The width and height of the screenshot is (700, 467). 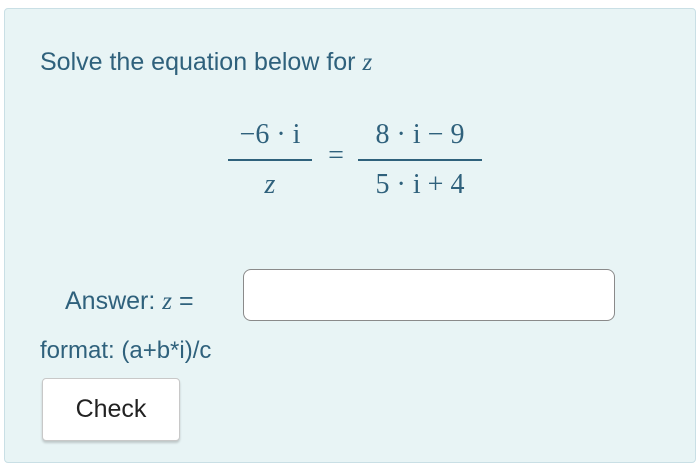 What do you see at coordinates (336, 155) in the screenshot?
I see `equals-sign: =` at bounding box center [336, 155].